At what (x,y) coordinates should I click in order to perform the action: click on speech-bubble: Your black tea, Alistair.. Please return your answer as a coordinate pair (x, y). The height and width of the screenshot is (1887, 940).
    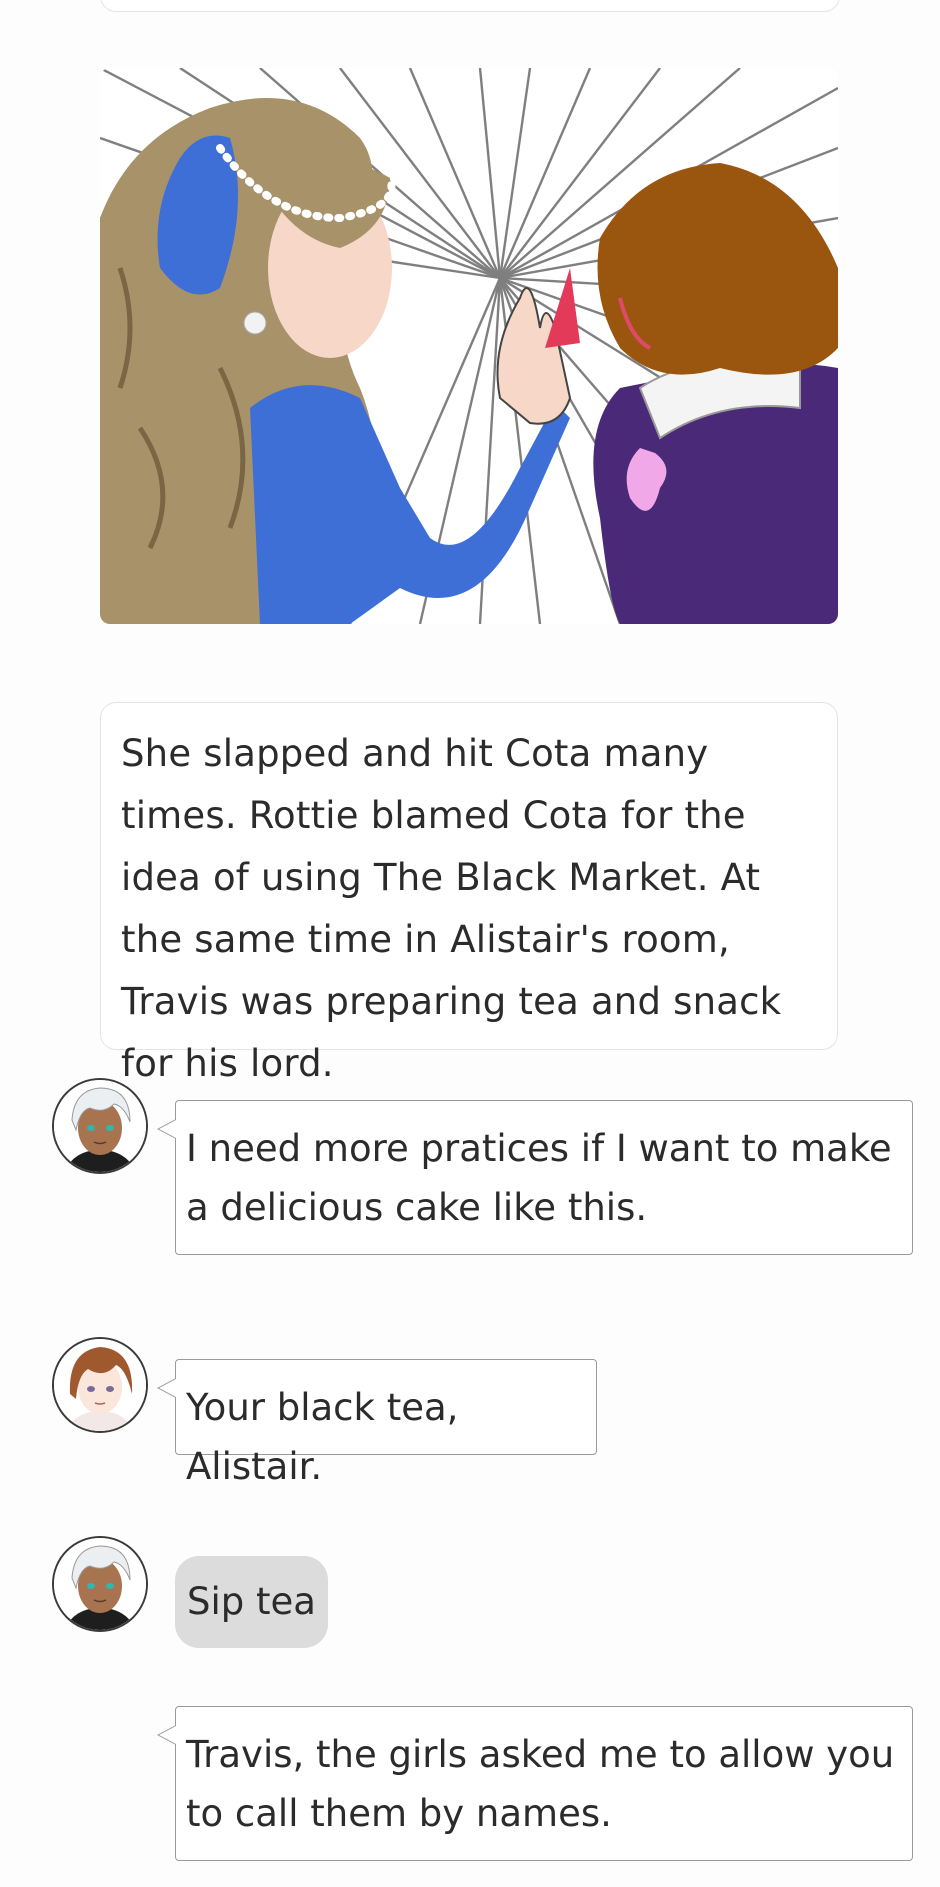
    Looking at the image, I should click on (377, 1423).